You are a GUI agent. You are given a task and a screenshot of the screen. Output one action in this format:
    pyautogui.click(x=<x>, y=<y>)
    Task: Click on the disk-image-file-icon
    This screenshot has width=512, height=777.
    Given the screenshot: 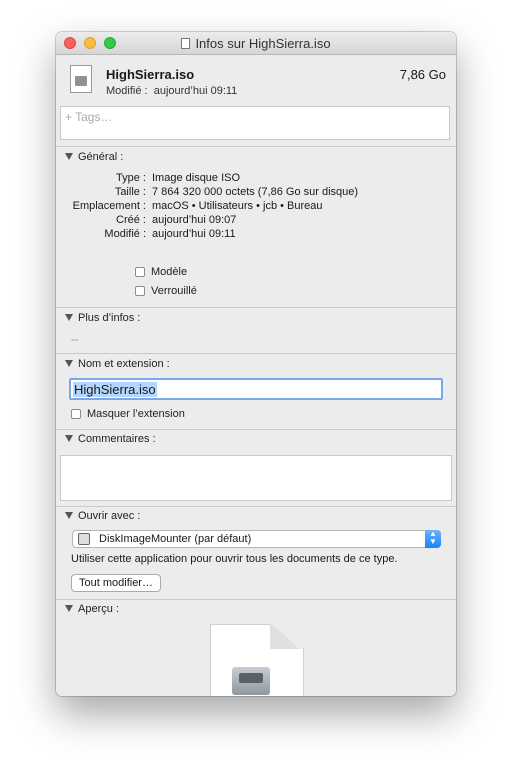 What is the action you would take?
    pyautogui.click(x=81, y=79)
    